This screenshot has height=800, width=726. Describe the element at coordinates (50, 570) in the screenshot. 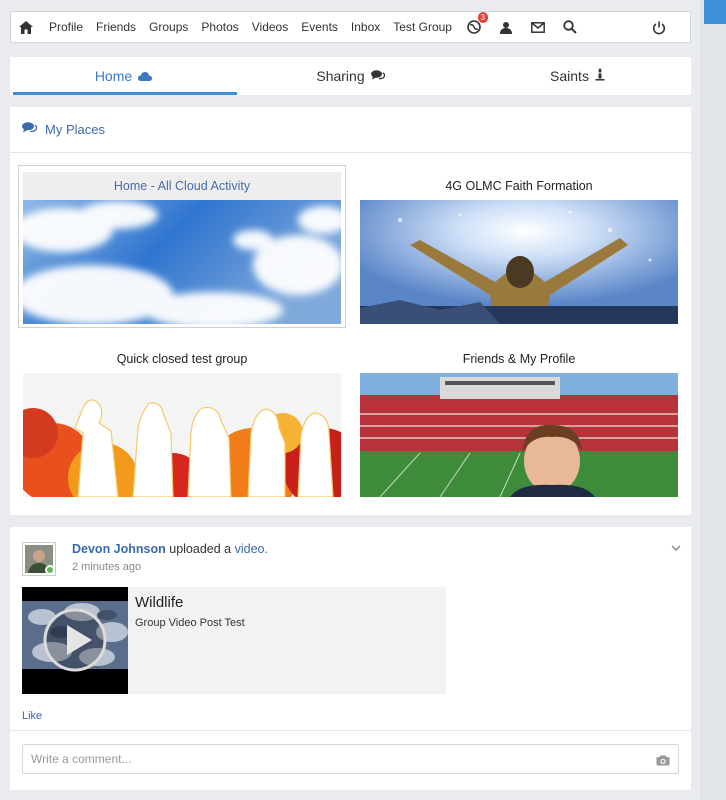

I see `online-status-dot` at that location.